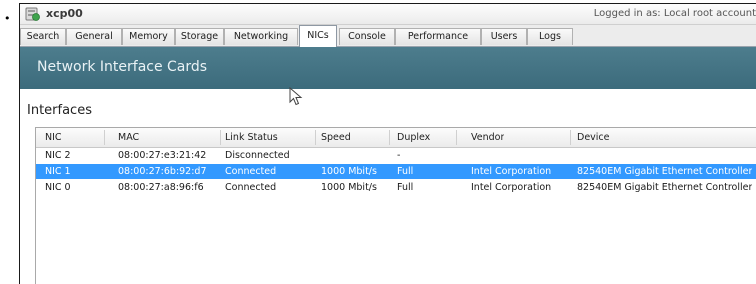  I want to click on page-banner: Network Interface Cards, so click(388, 68).